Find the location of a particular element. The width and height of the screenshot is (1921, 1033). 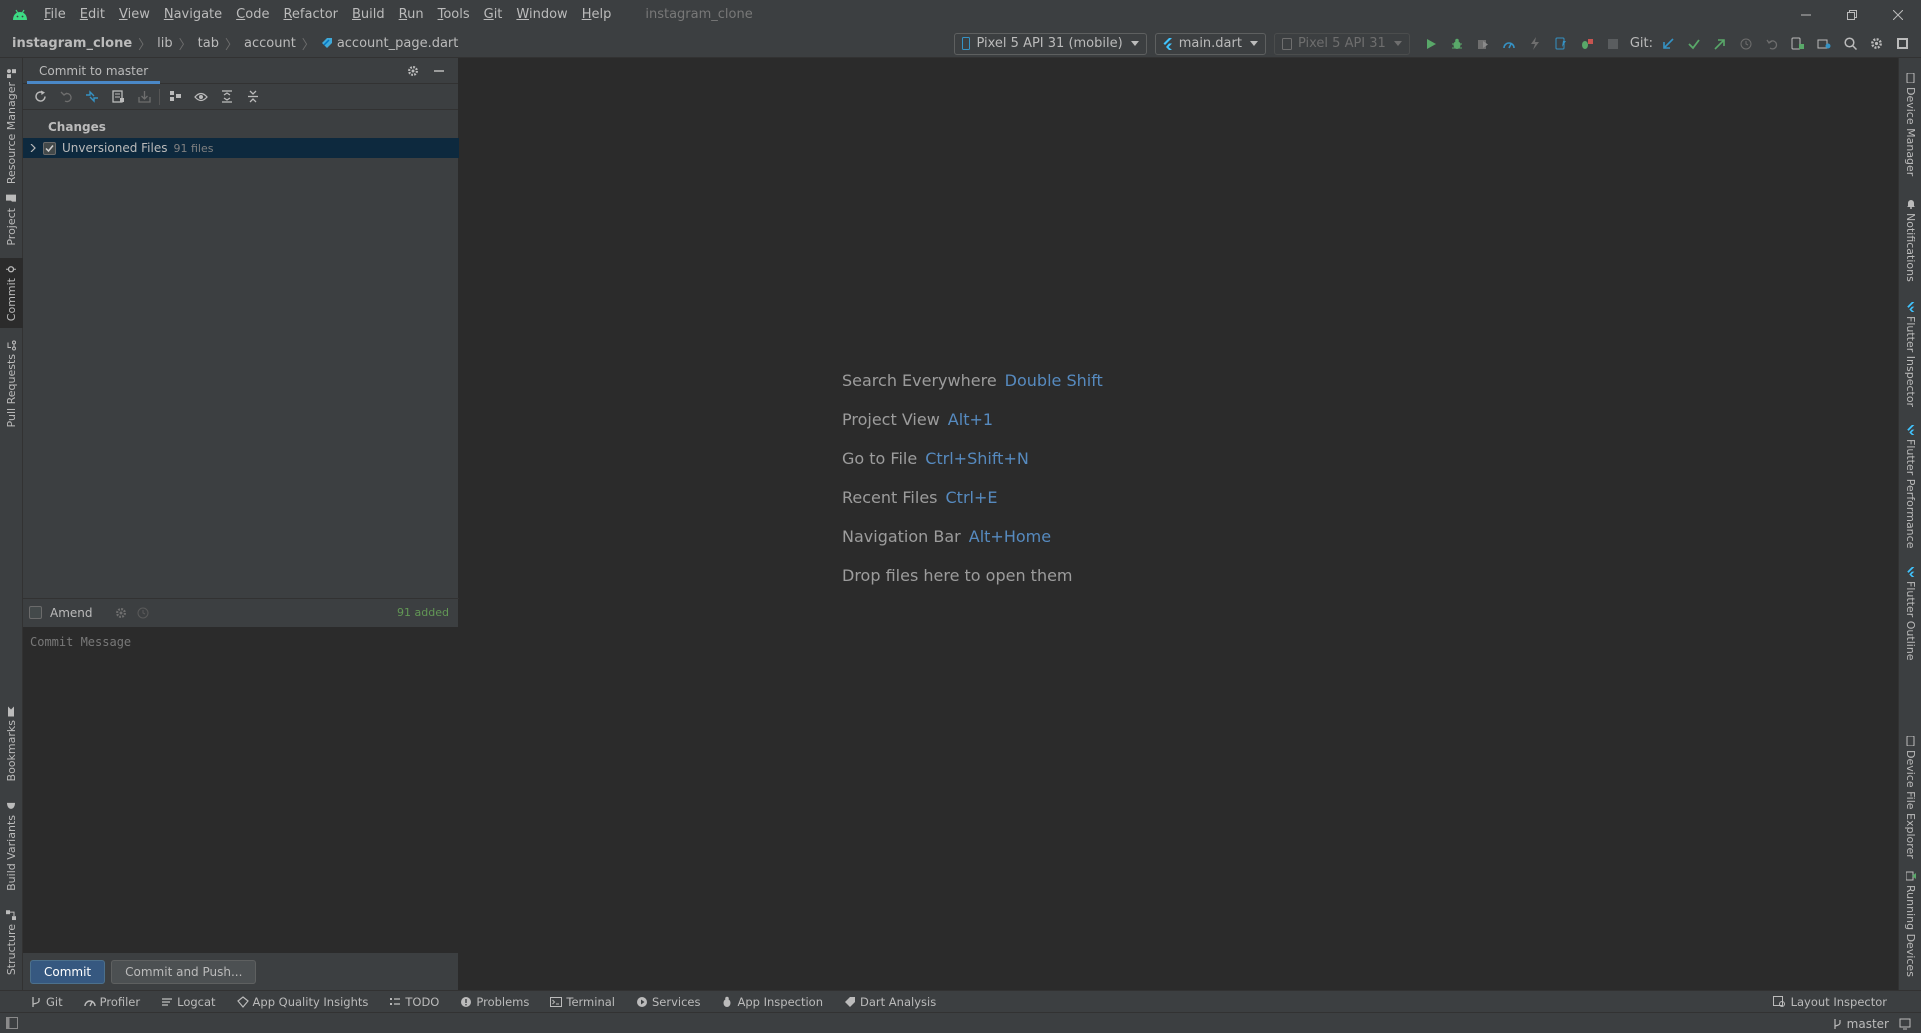

hint-recent-files: Recent Files Ctrl+E is located at coordinates (972, 507).